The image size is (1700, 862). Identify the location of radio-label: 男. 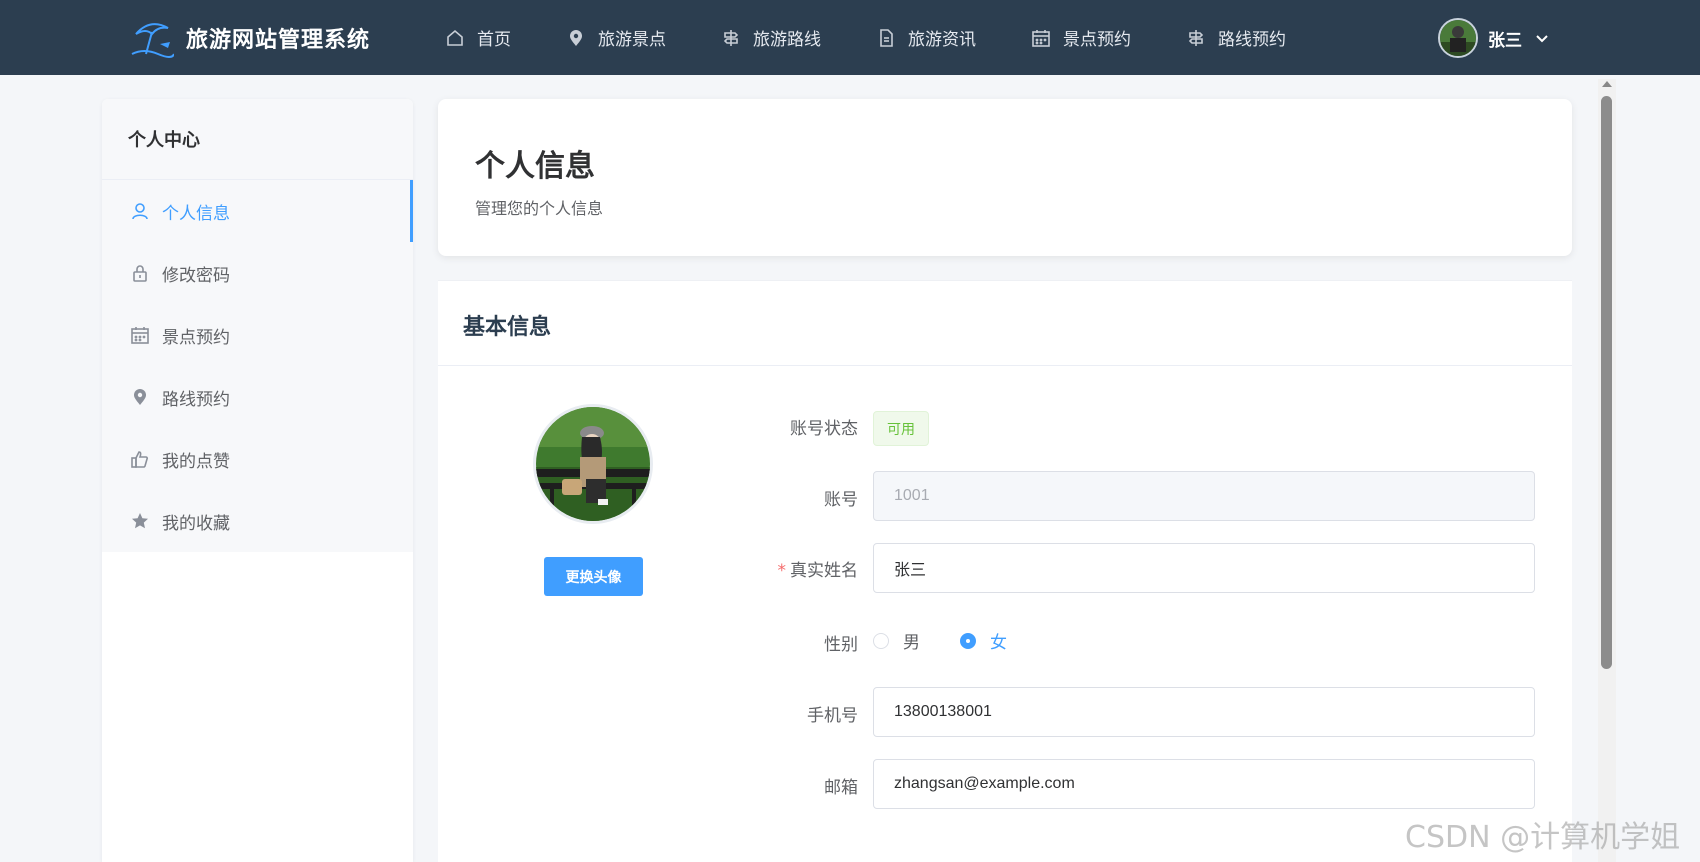
(911, 643).